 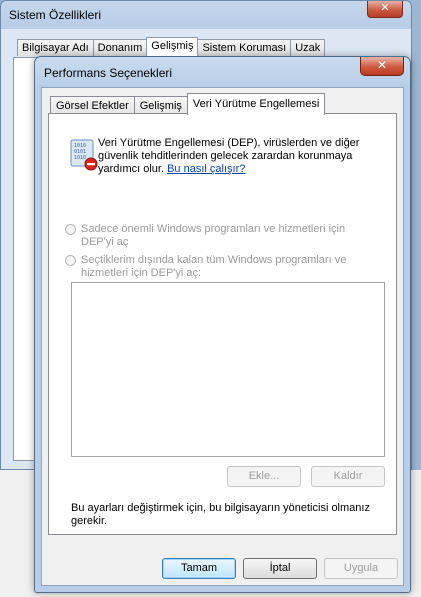 I want to click on dialog-title: Performans Seçenekleri, so click(x=108, y=73).